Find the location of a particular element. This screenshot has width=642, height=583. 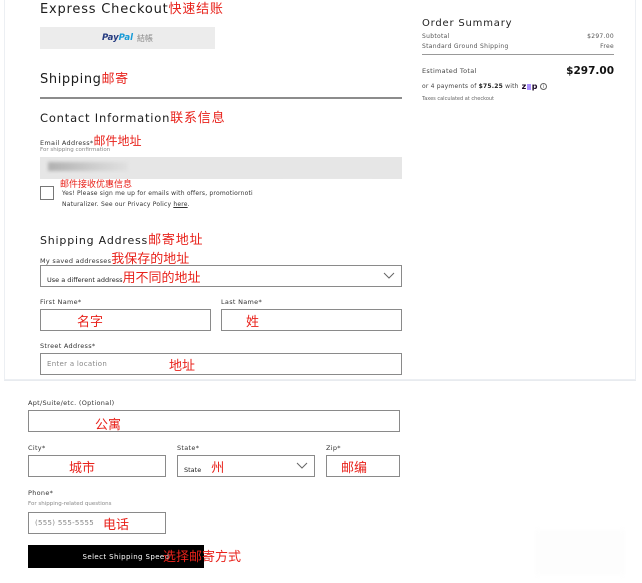

shipping-cost-label: Standard Ground Shipping is located at coordinates (465, 46).